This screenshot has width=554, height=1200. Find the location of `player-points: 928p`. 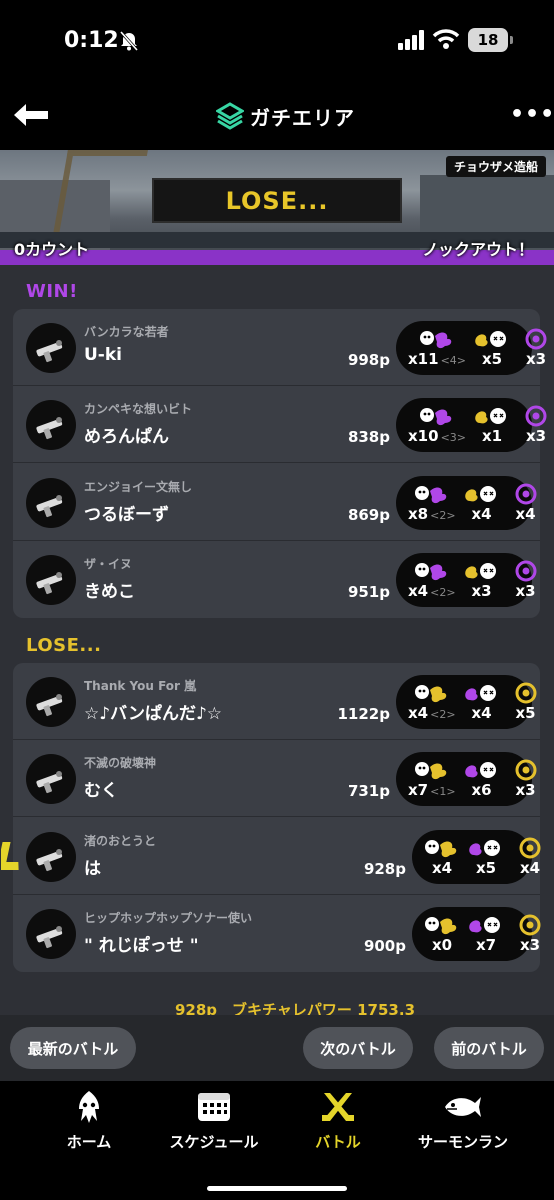

player-points: 928p is located at coordinates (384, 868).